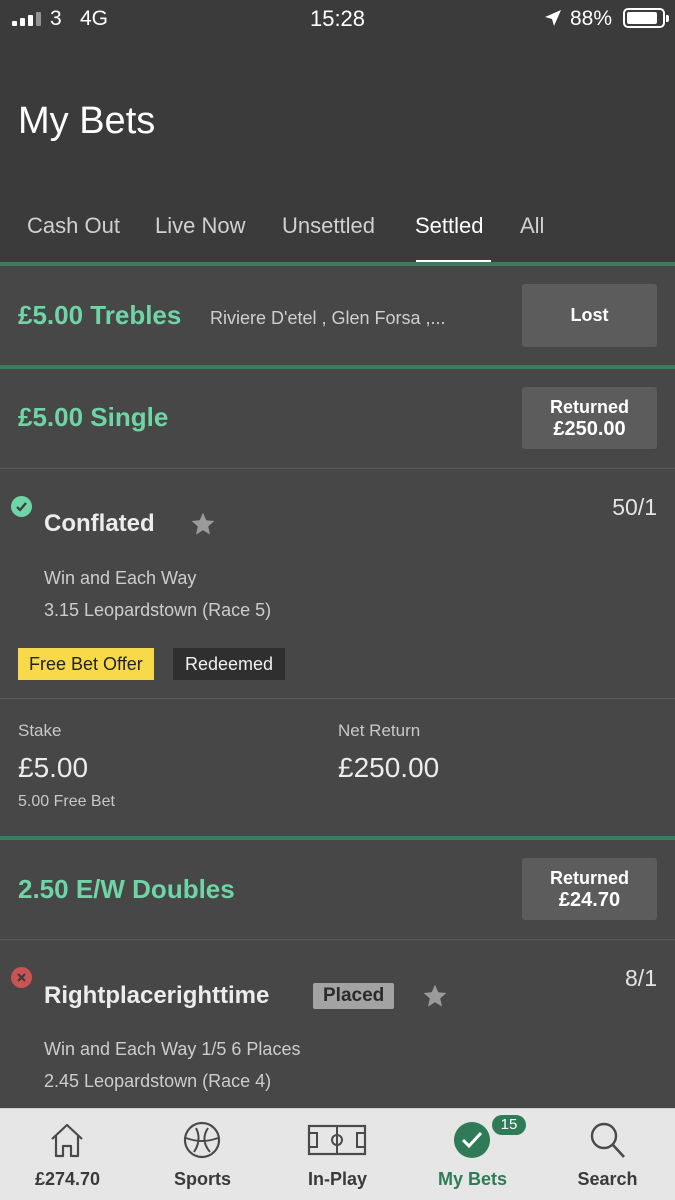 The width and height of the screenshot is (675, 1200). What do you see at coordinates (202, 1179) in the screenshot?
I see `nav-label: Sports` at bounding box center [202, 1179].